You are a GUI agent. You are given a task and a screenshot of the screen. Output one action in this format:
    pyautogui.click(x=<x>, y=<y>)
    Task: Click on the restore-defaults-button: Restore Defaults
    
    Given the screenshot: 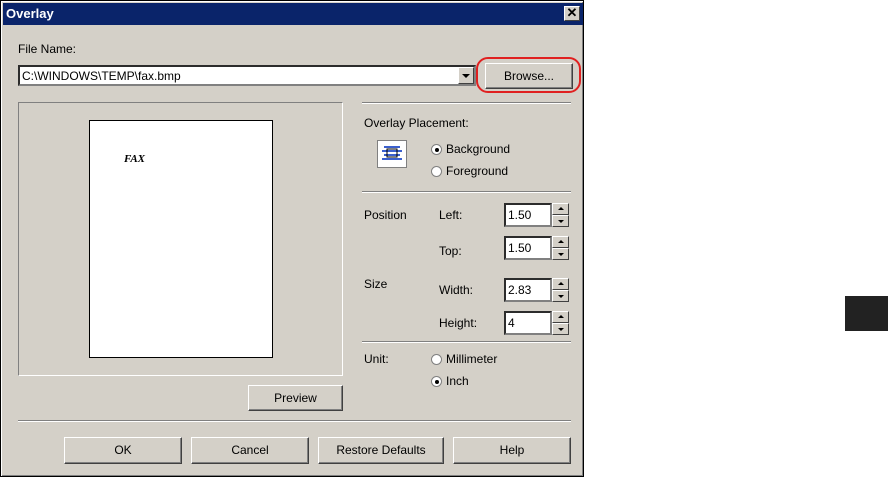 What is the action you would take?
    pyautogui.click(x=381, y=450)
    